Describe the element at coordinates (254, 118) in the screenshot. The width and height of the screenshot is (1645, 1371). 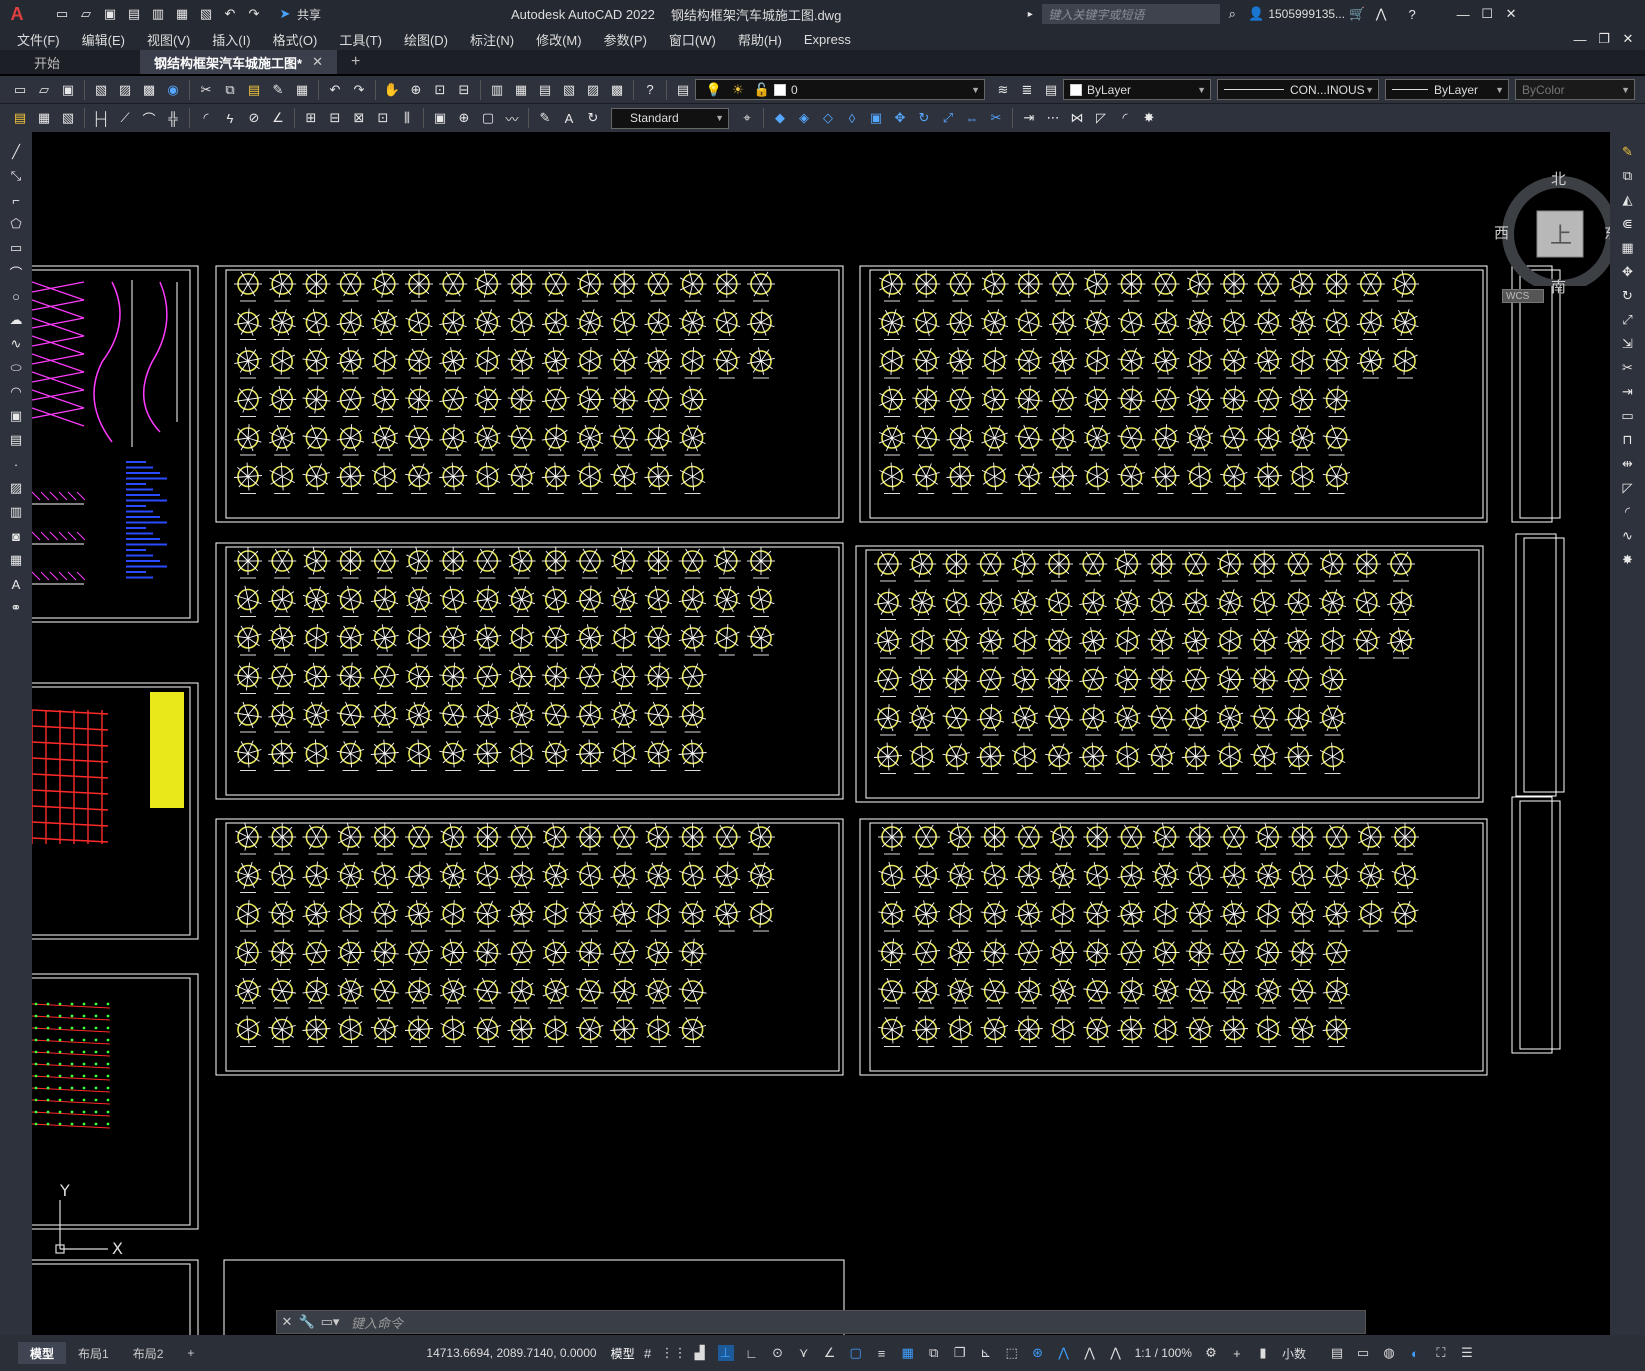
I see `dim-diameter-icon: ⊘` at that location.